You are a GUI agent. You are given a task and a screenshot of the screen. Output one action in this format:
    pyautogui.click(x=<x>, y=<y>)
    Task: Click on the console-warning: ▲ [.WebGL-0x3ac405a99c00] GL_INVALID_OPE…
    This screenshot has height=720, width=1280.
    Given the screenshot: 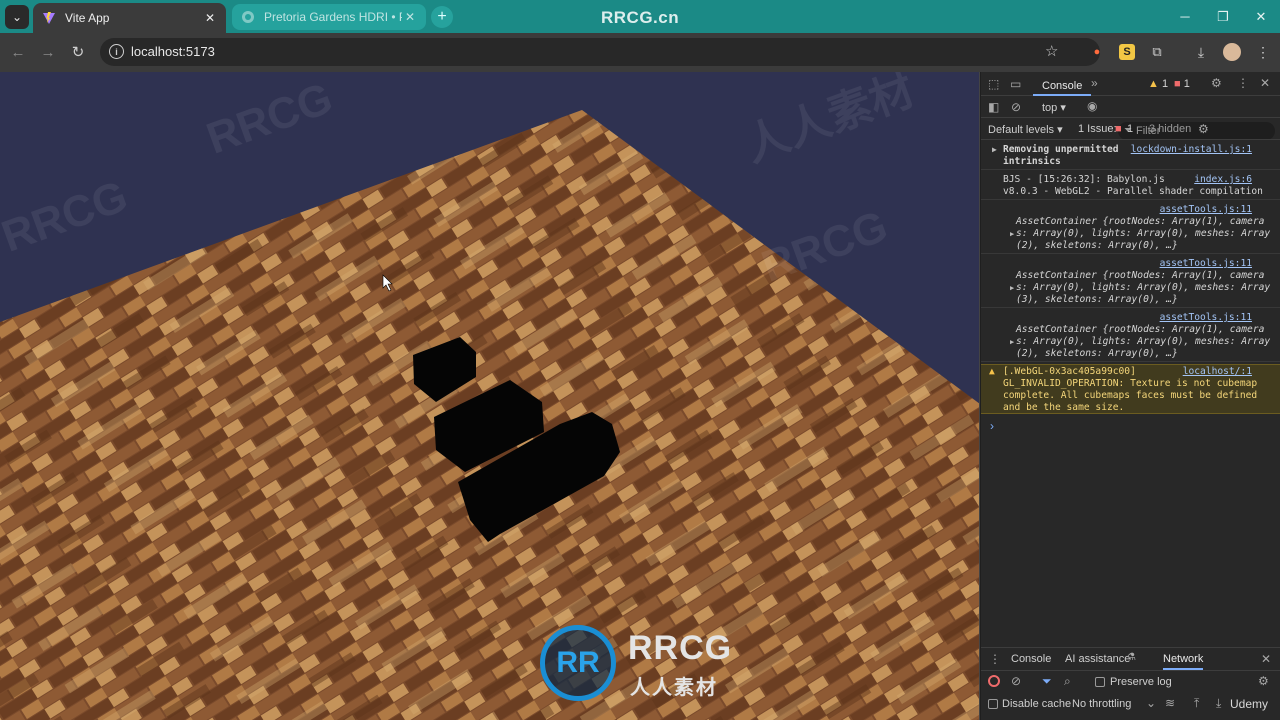 What is the action you would take?
    pyautogui.click(x=1130, y=389)
    